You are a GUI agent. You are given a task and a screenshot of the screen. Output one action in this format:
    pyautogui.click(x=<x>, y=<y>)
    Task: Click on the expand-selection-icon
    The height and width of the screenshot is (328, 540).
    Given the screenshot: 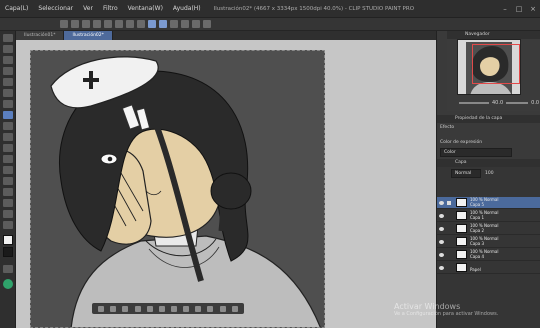 What is the action you would take?
    pyautogui.click(x=125, y=308)
    